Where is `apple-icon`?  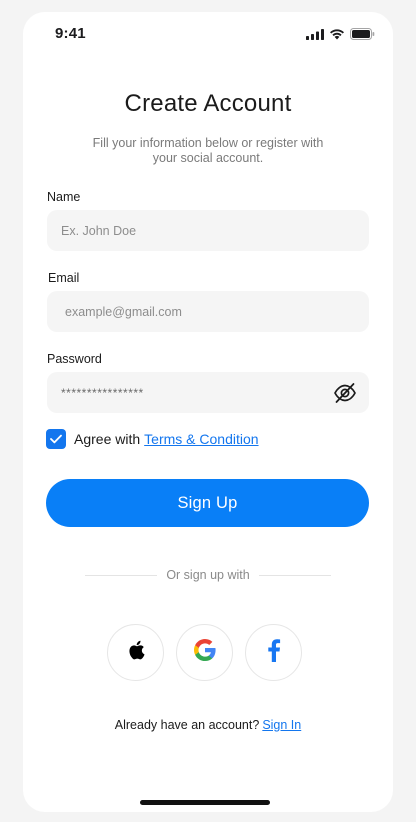
apple-icon is located at coordinates (136, 652).